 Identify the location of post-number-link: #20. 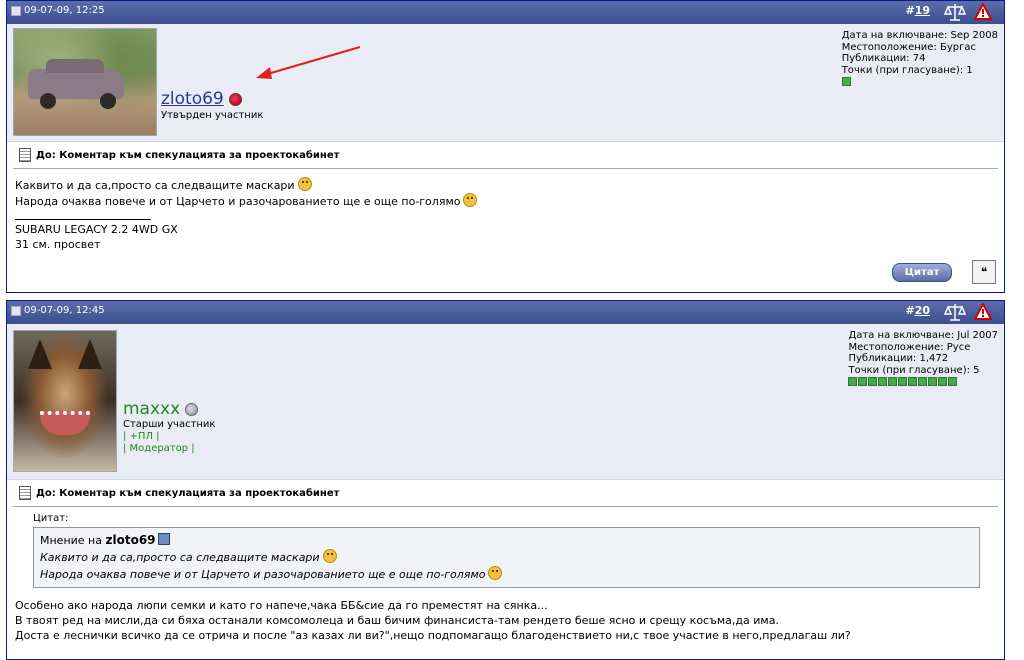
(917, 310).